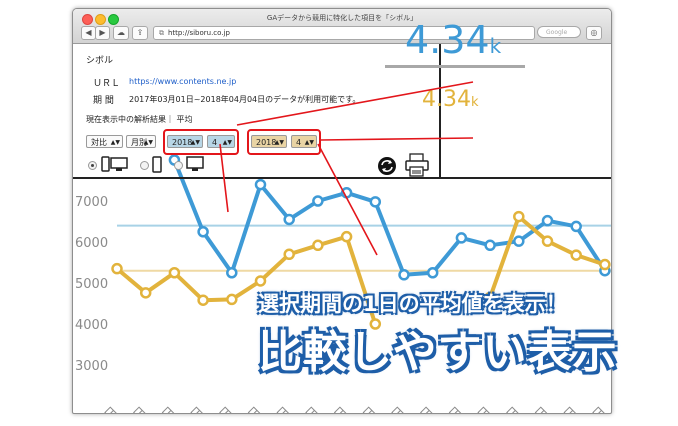 This screenshot has width=678, height=426. Describe the element at coordinates (438, 352) in the screenshot. I see `overlay-headline: 比較しやすい表示` at that location.